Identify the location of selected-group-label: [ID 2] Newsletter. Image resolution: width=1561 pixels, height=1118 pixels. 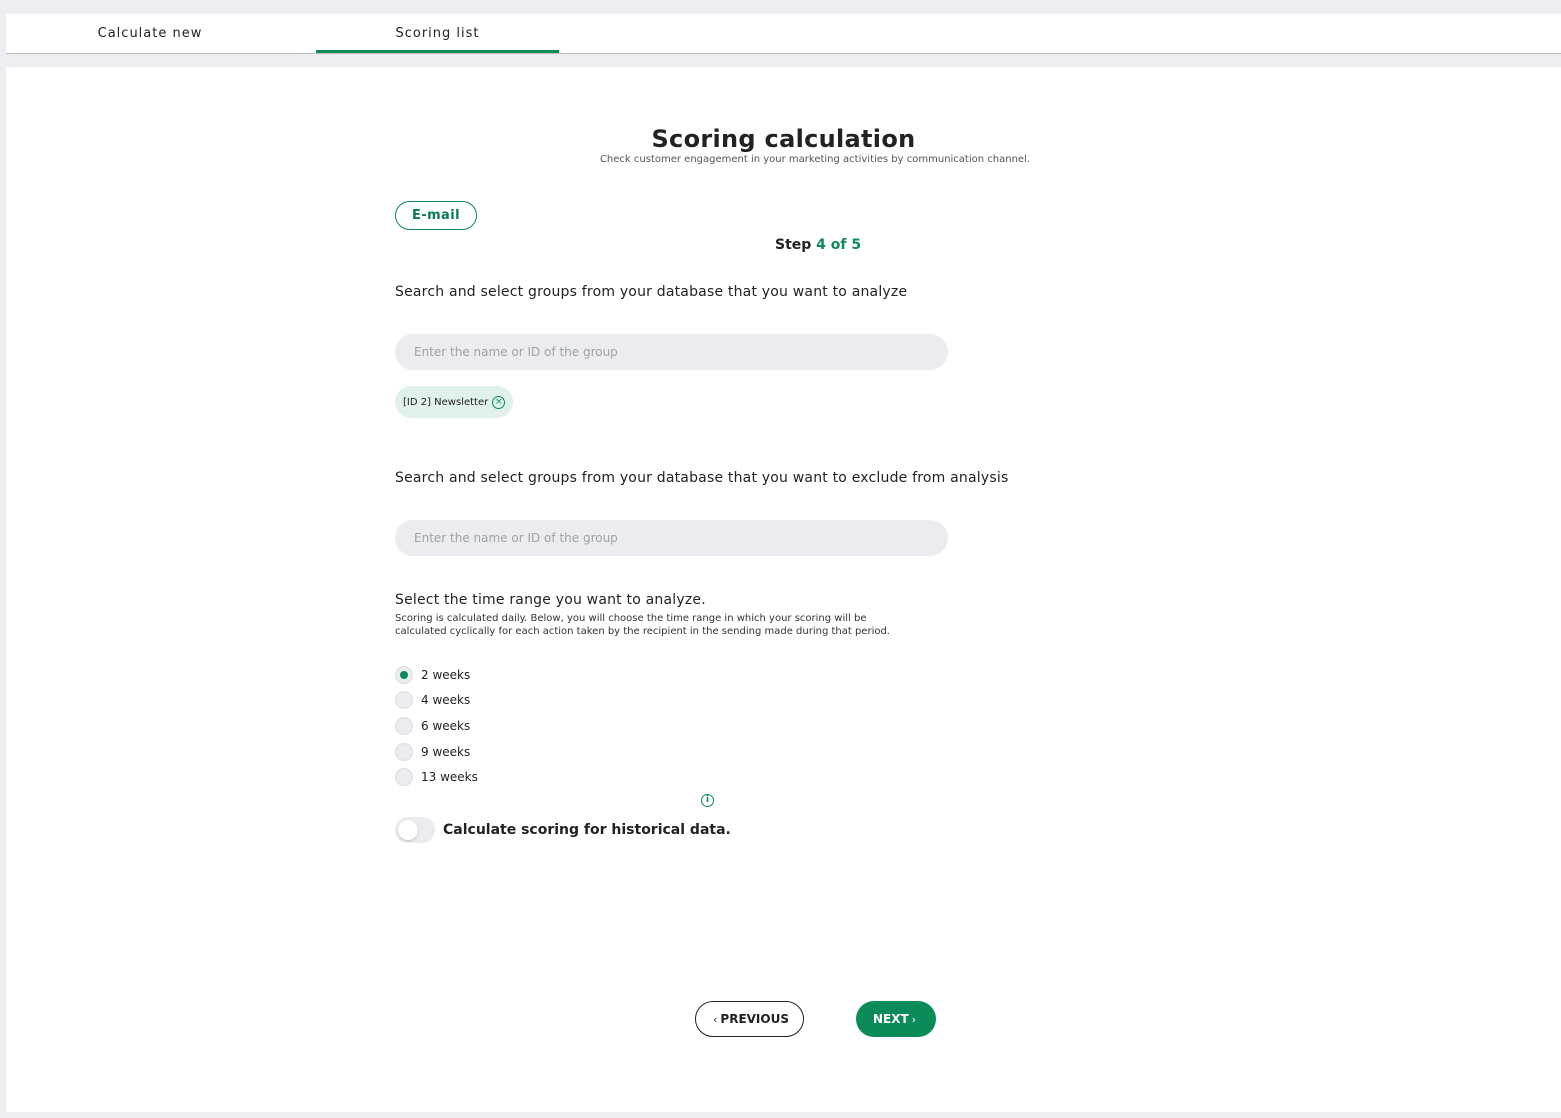
(446, 402).